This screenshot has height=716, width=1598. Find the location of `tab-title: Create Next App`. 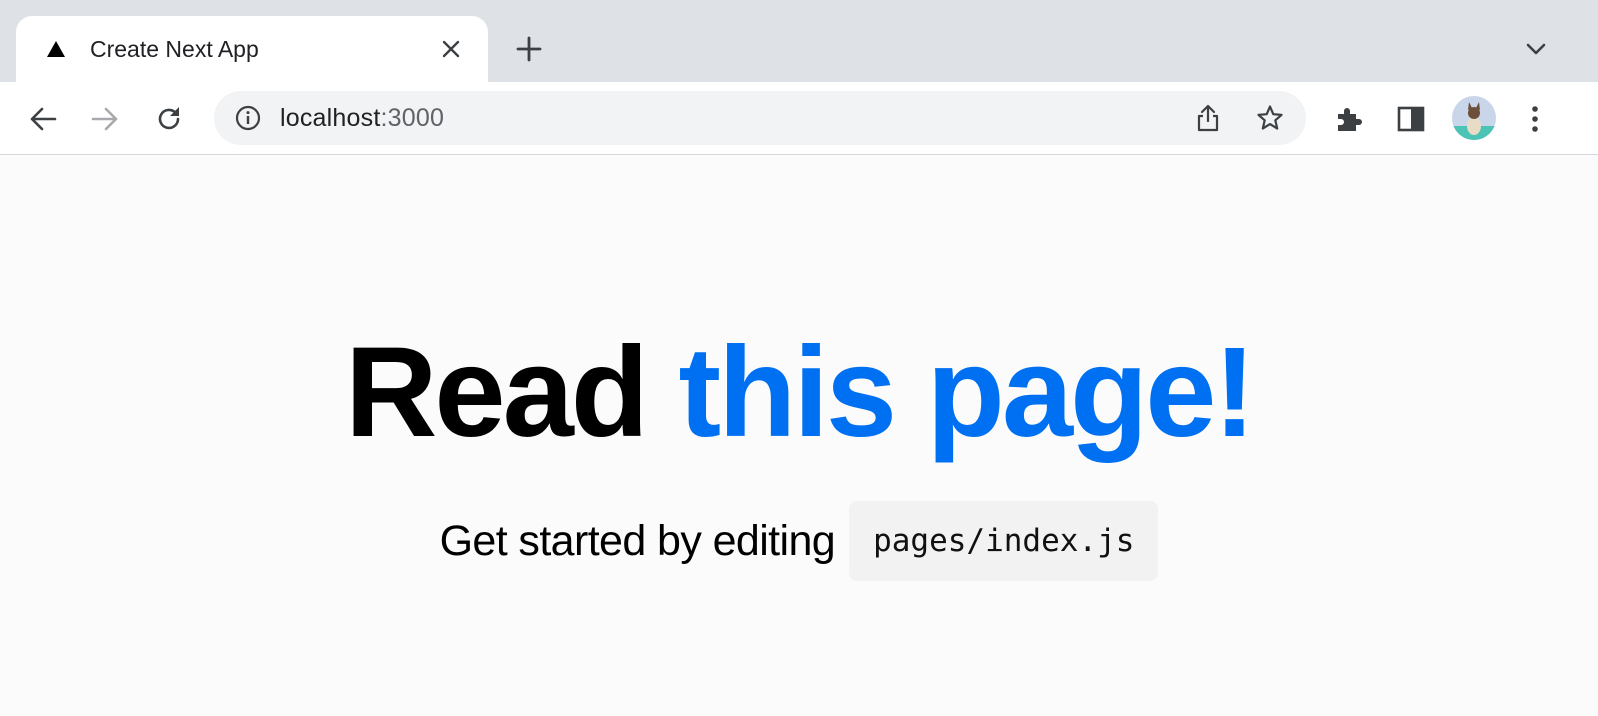

tab-title: Create Next App is located at coordinates (174, 48).